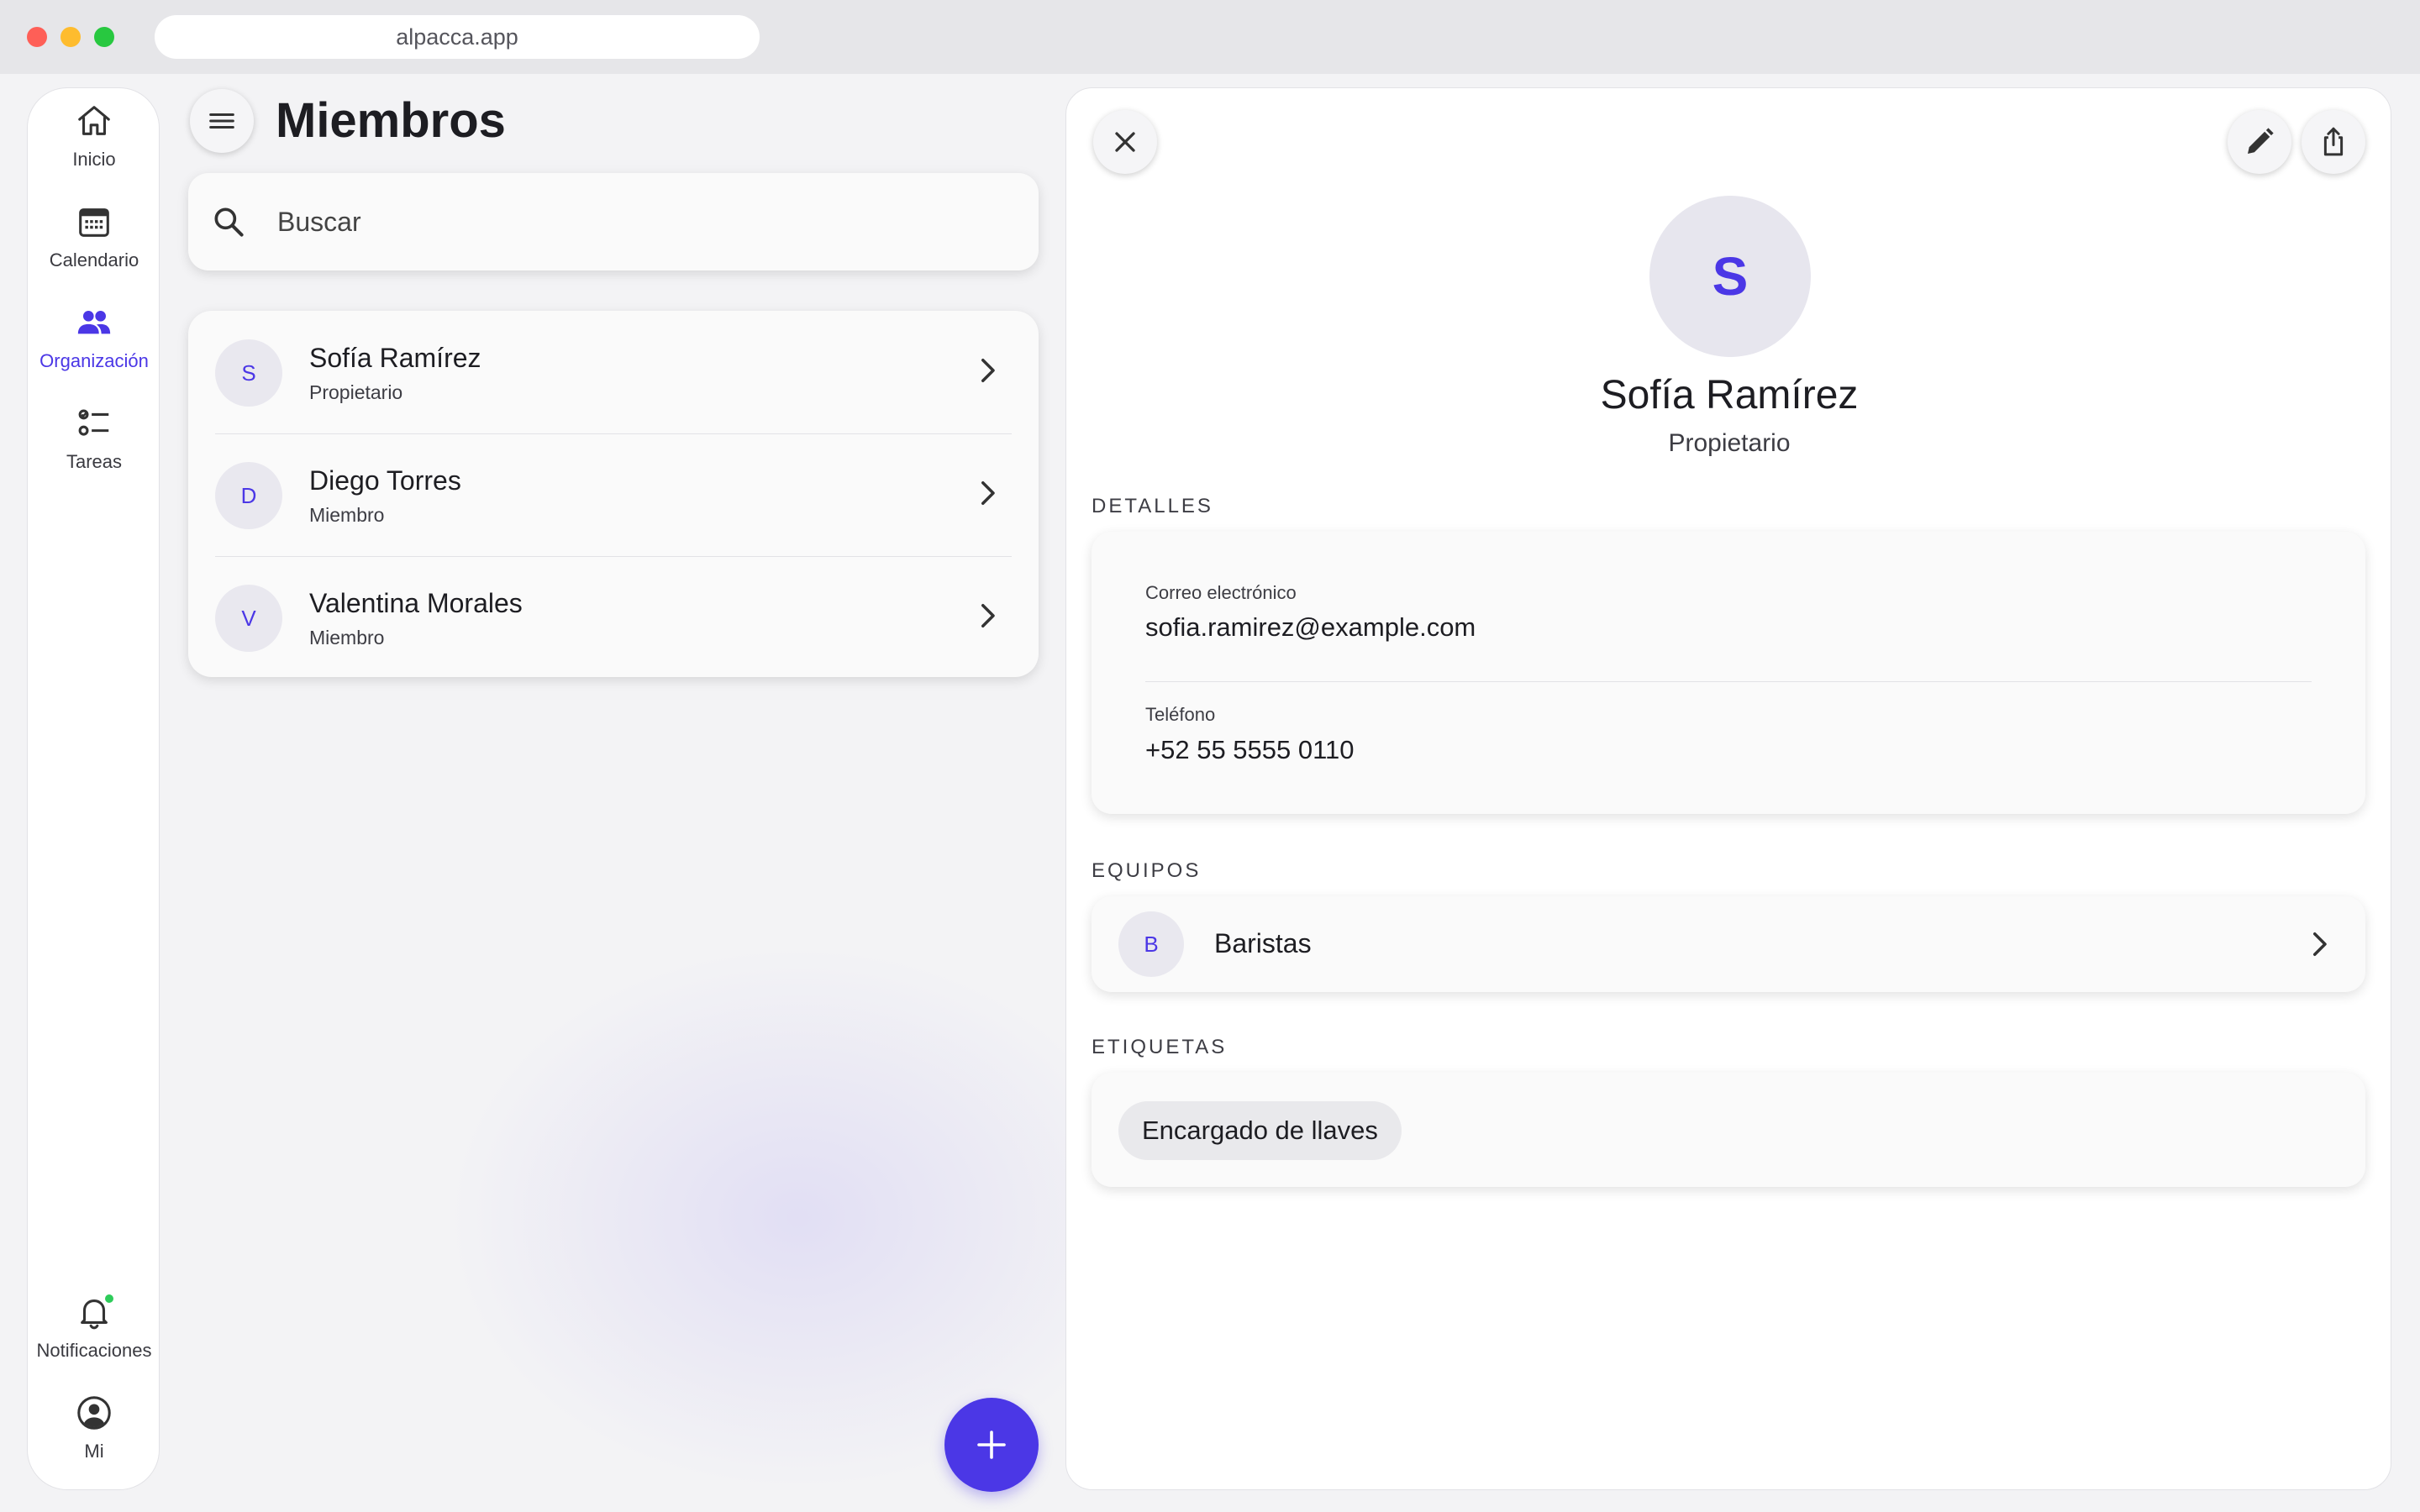  Describe the element at coordinates (94, 1413) in the screenshot. I see `account-circle-icon` at that location.